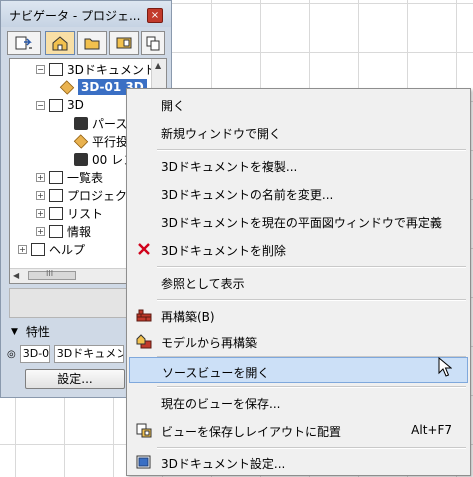  Describe the element at coordinates (251, 432) in the screenshot. I see `menu-item-label: ビューを保存しレイアウトに配置` at that location.